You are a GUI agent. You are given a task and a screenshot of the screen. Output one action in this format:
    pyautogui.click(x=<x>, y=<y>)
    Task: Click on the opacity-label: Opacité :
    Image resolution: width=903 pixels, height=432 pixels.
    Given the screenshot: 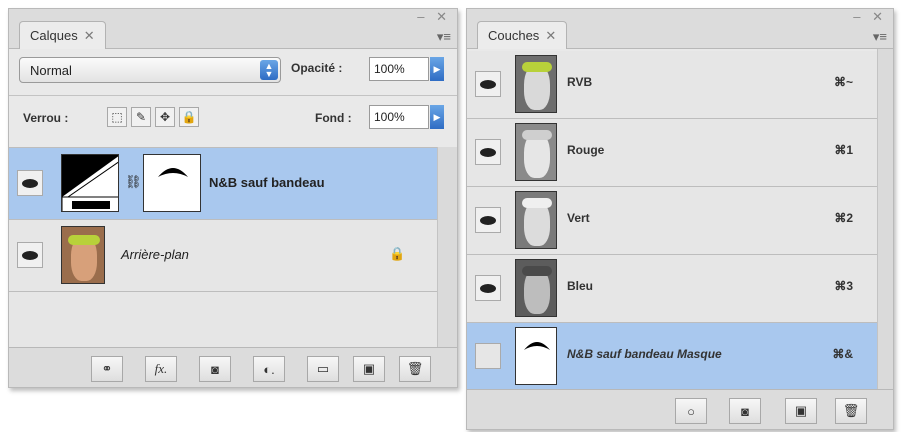 What is the action you would take?
    pyautogui.click(x=317, y=68)
    